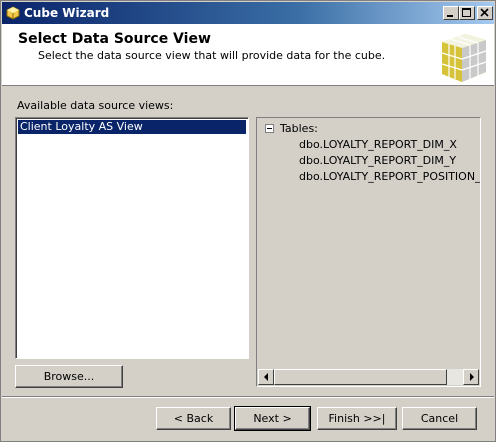 The width and height of the screenshot is (496, 442). I want to click on scroll-left-button, so click(266, 377).